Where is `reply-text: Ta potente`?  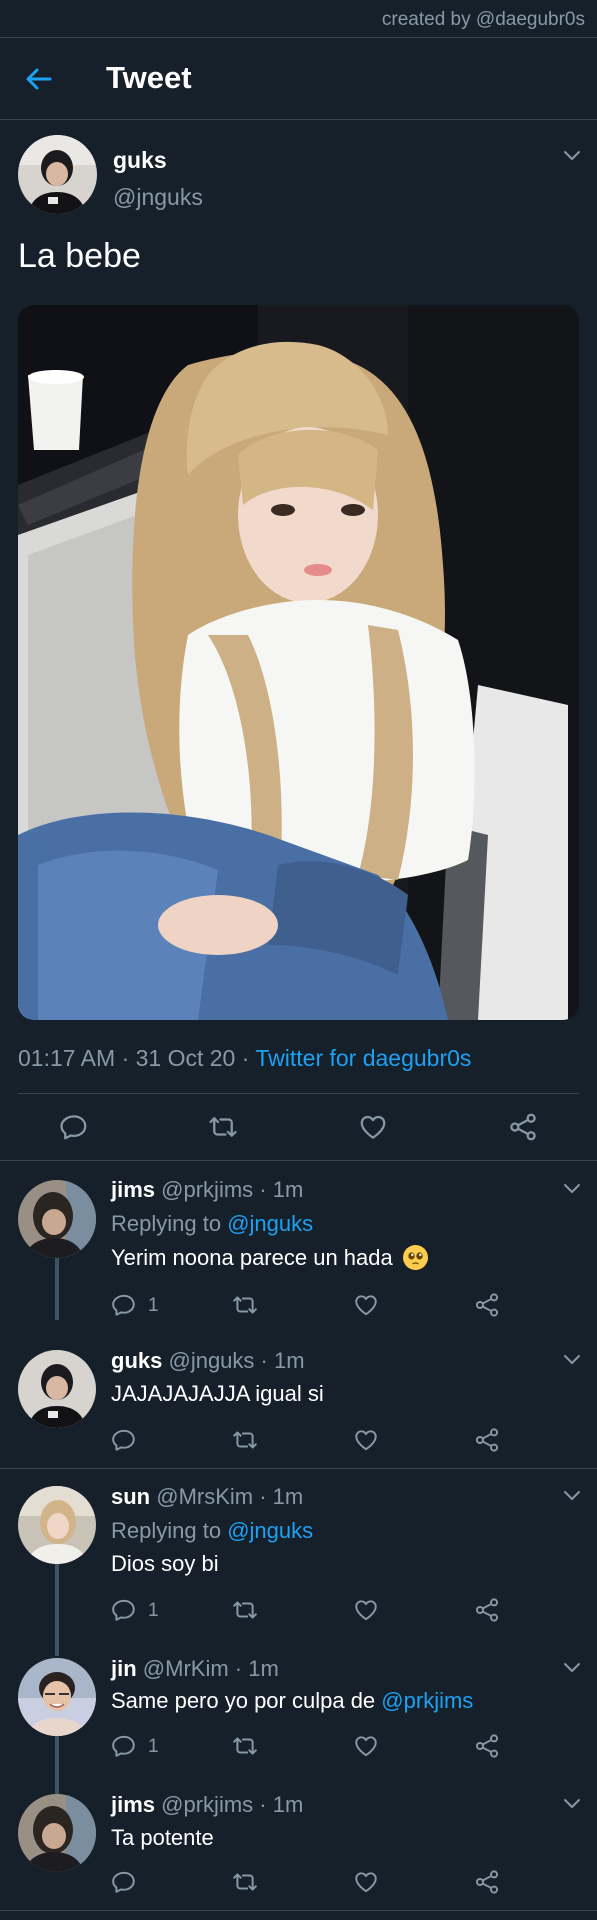
reply-text: Ta potente is located at coordinates (162, 1837).